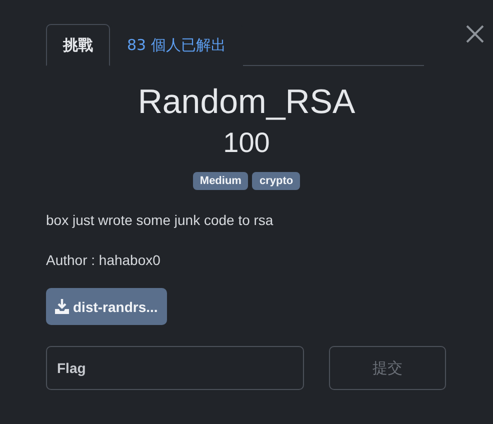 This screenshot has width=493, height=424. What do you see at coordinates (246, 143) in the screenshot?
I see `points-value: 100` at bounding box center [246, 143].